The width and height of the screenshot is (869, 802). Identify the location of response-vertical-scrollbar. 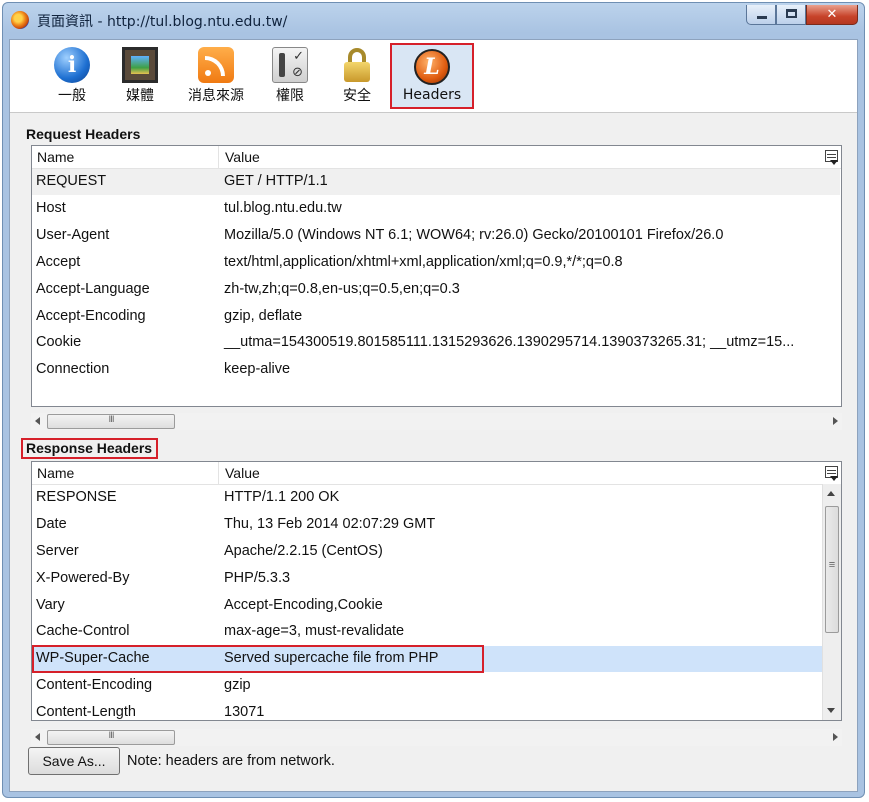
(831, 602).